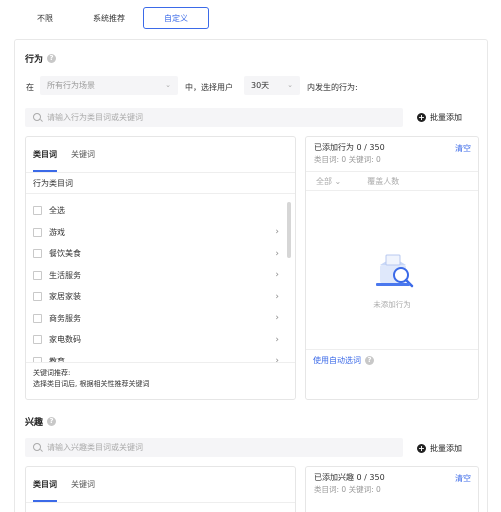 Image resolution: width=501 pixels, height=512 pixels. Describe the element at coordinates (160, 233) in the screenshot. I see `list-item: 游戏 ›` at that location.